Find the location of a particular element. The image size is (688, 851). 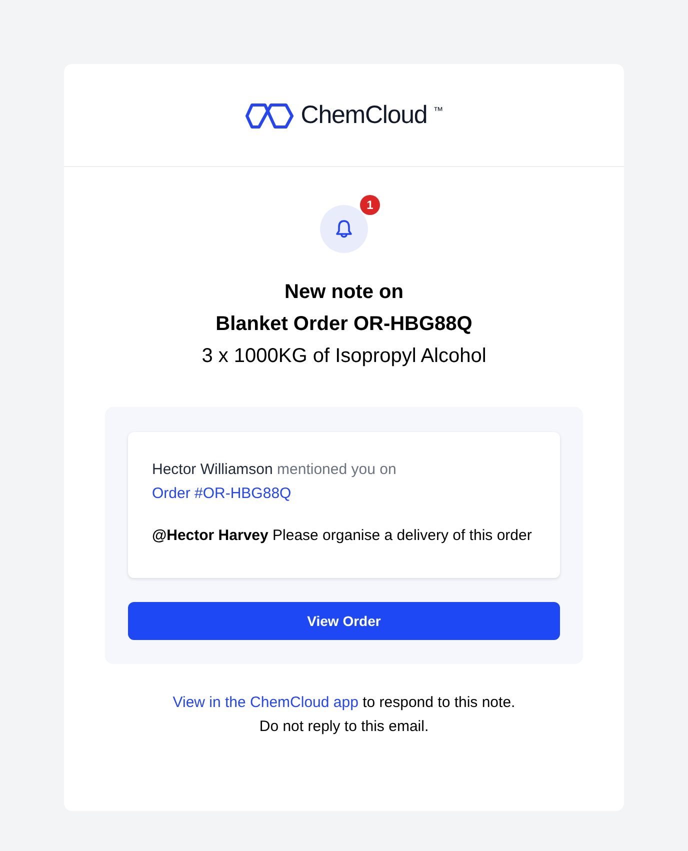

notification-count: 1 is located at coordinates (370, 205).